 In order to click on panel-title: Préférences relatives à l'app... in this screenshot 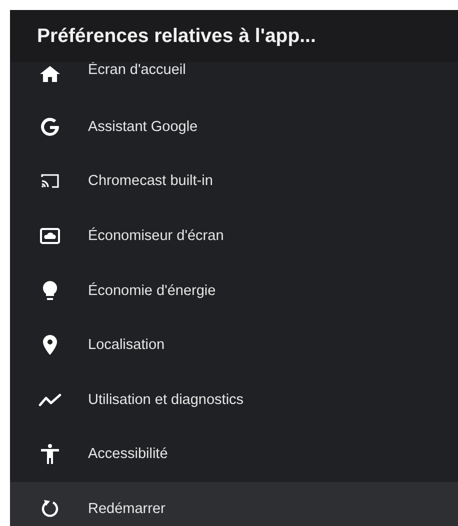, I will do `click(176, 36)`.